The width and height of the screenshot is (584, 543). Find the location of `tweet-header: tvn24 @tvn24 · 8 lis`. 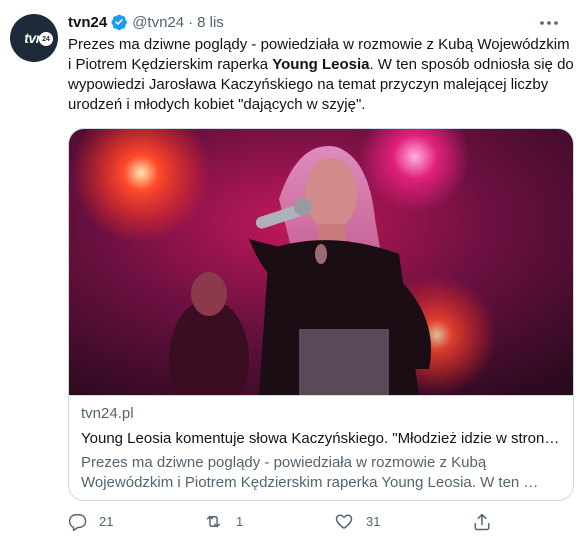

tweet-header: tvn24 @tvn24 · 8 lis is located at coordinates (146, 22).